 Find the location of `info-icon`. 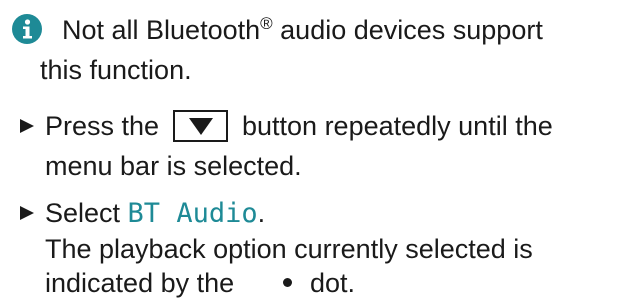

info-icon is located at coordinates (27, 29).